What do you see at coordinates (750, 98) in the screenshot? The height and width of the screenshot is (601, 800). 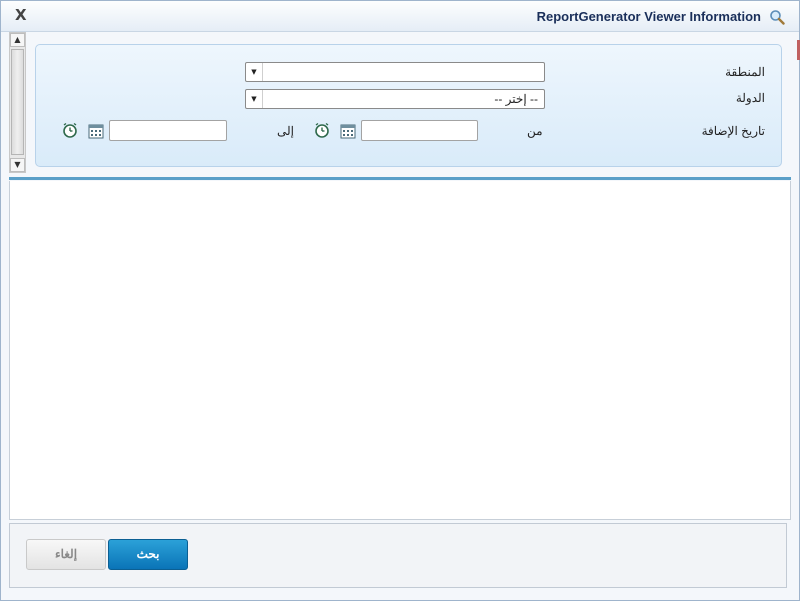 I see `country-label: الدولة` at bounding box center [750, 98].